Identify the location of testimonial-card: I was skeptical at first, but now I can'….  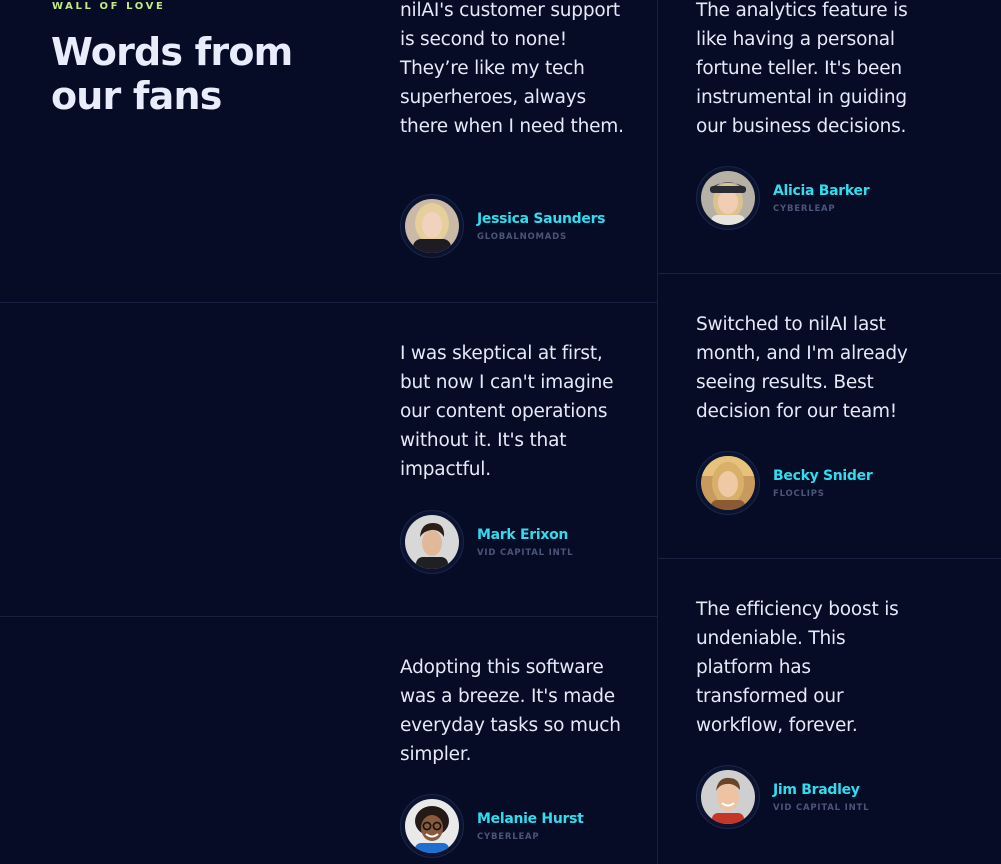
(514, 456).